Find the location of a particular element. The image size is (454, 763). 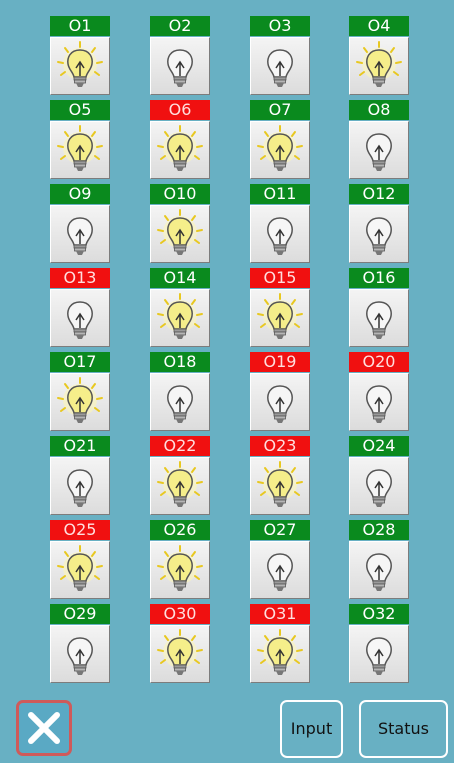

output-label: O15 is located at coordinates (280, 278).